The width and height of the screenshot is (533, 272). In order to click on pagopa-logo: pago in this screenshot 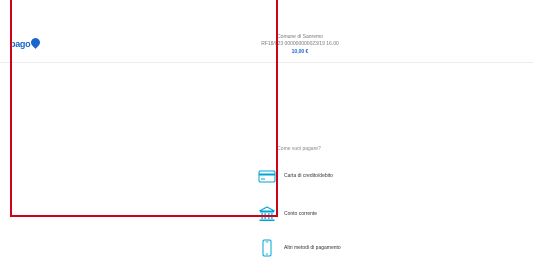, I will do `click(26, 43)`.